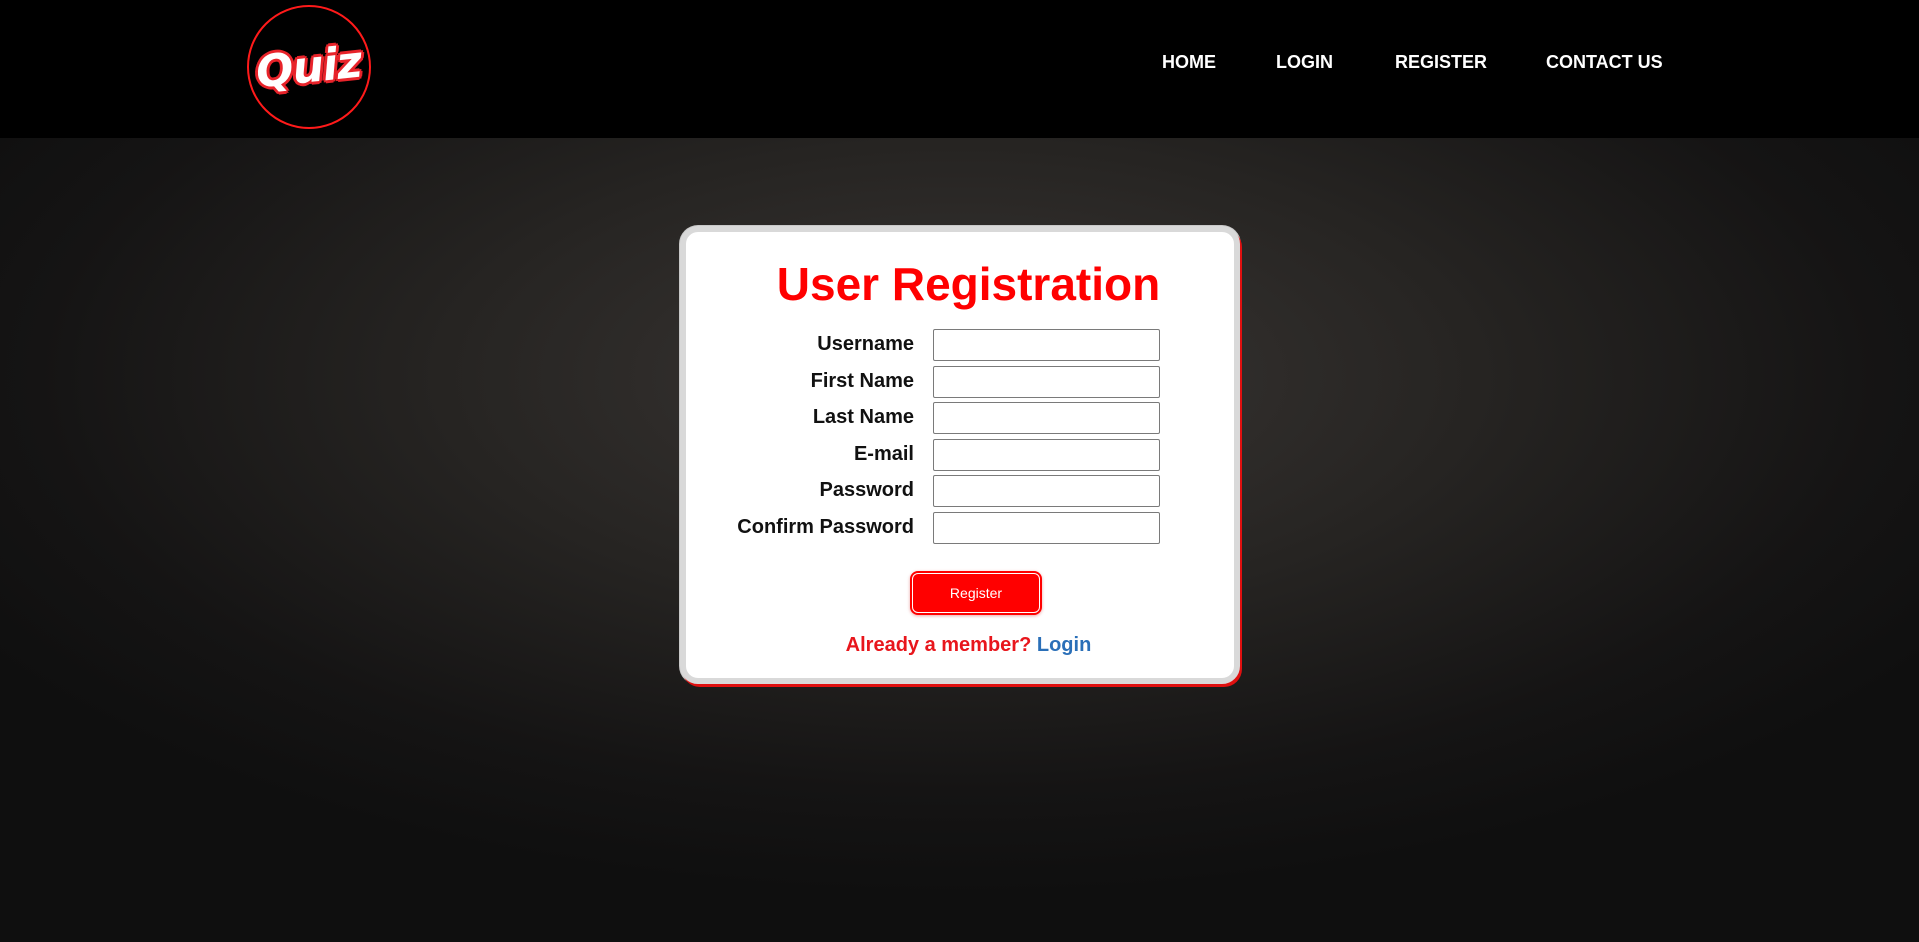  What do you see at coordinates (1189, 62) in the screenshot?
I see `nav-home: HOME` at bounding box center [1189, 62].